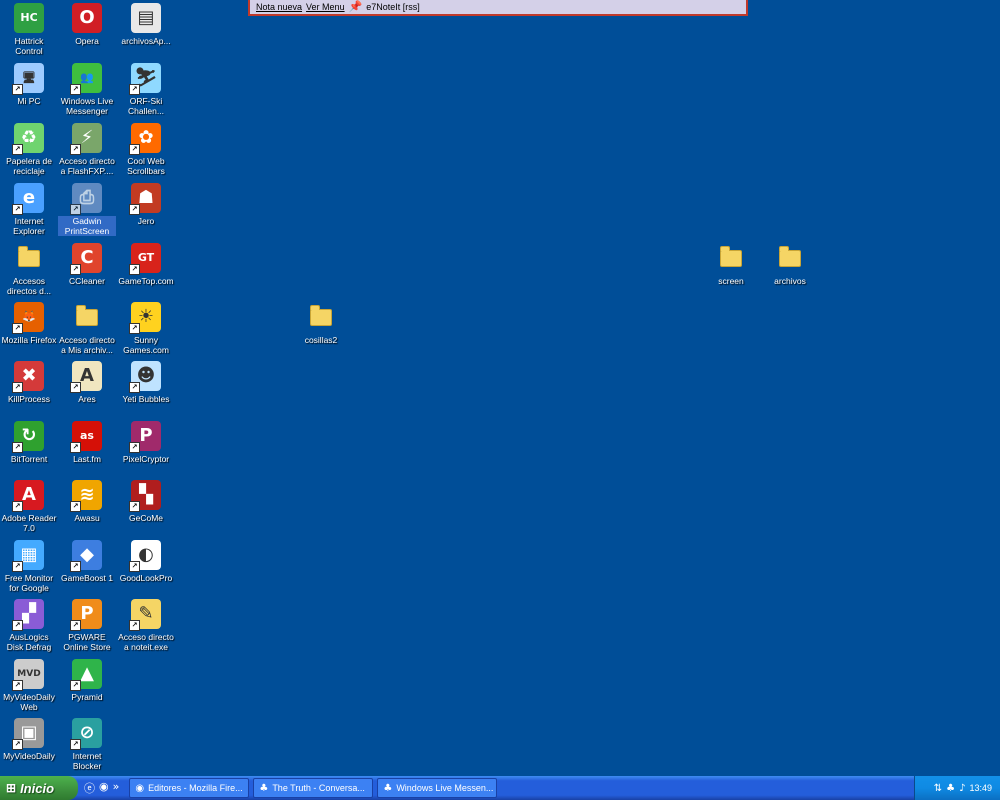  I want to click on messenger-icon: ♣, so click(264, 788).